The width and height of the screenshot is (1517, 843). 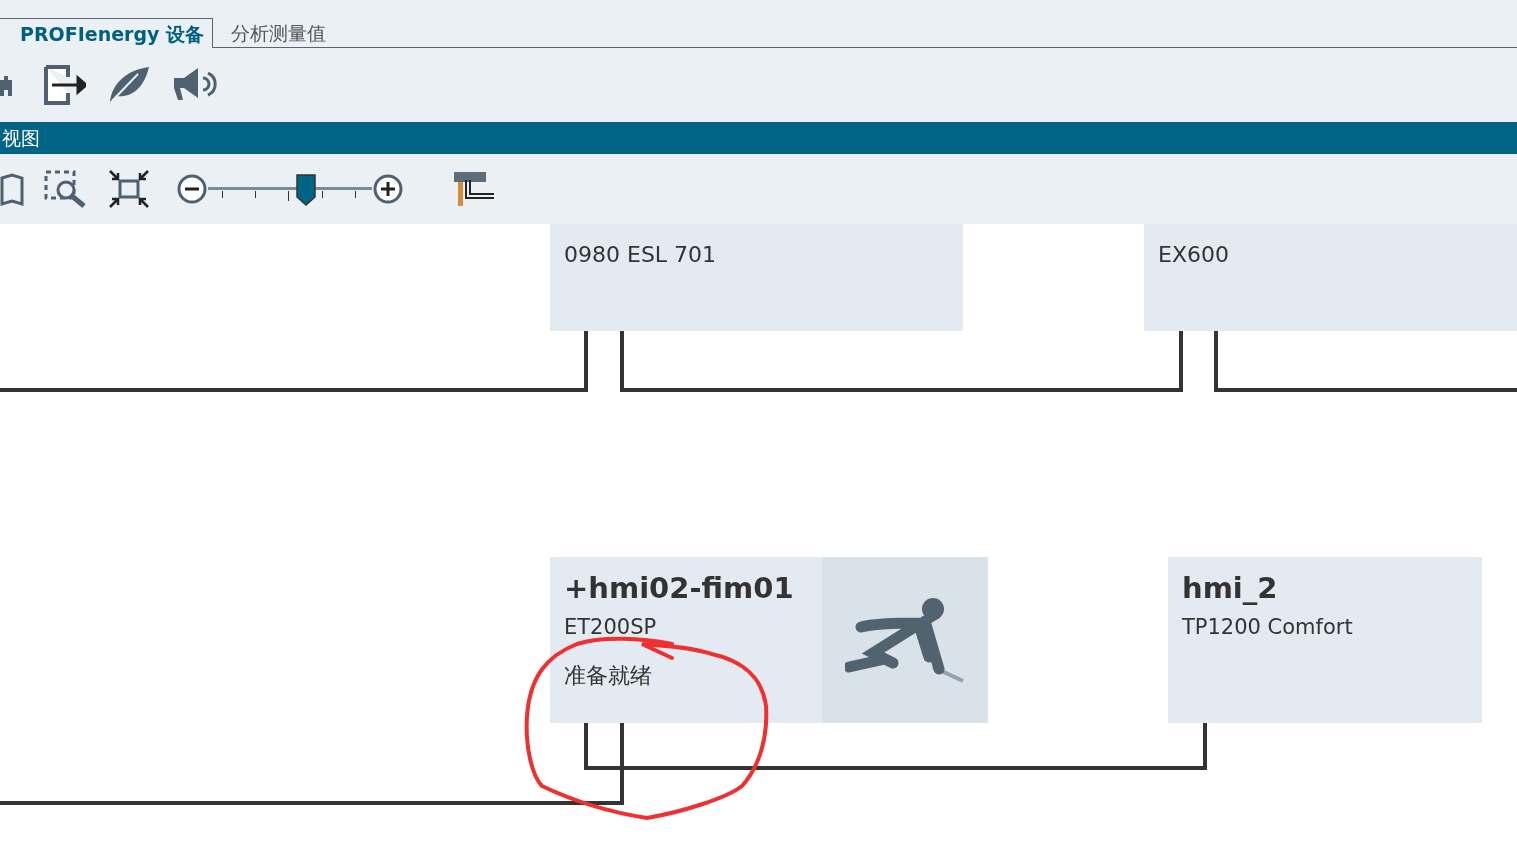 What do you see at coordinates (679, 588) in the screenshot?
I see `device-name: +hmi02-fim01` at bounding box center [679, 588].